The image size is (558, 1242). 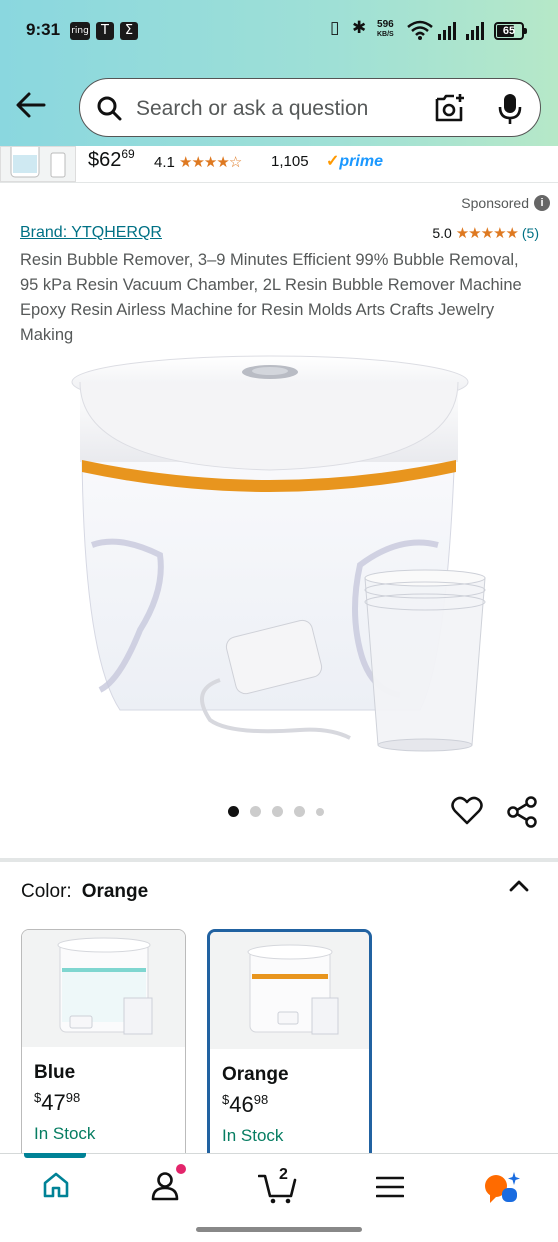 What do you see at coordinates (385, 34) in the screenshot?
I see `network-speed-unit: KB/S` at bounding box center [385, 34].